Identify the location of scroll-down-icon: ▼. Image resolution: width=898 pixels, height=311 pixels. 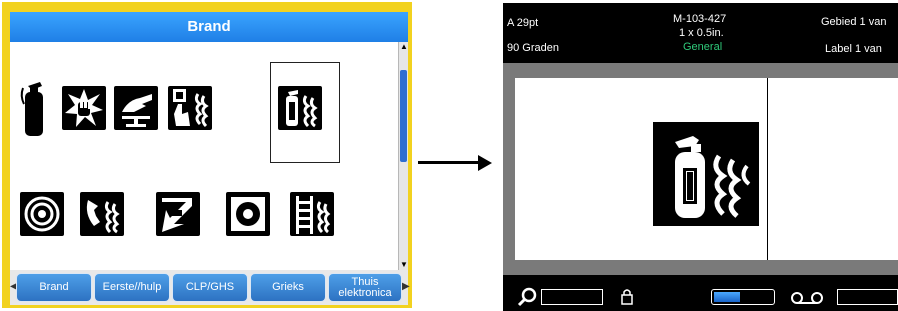
(404, 265).